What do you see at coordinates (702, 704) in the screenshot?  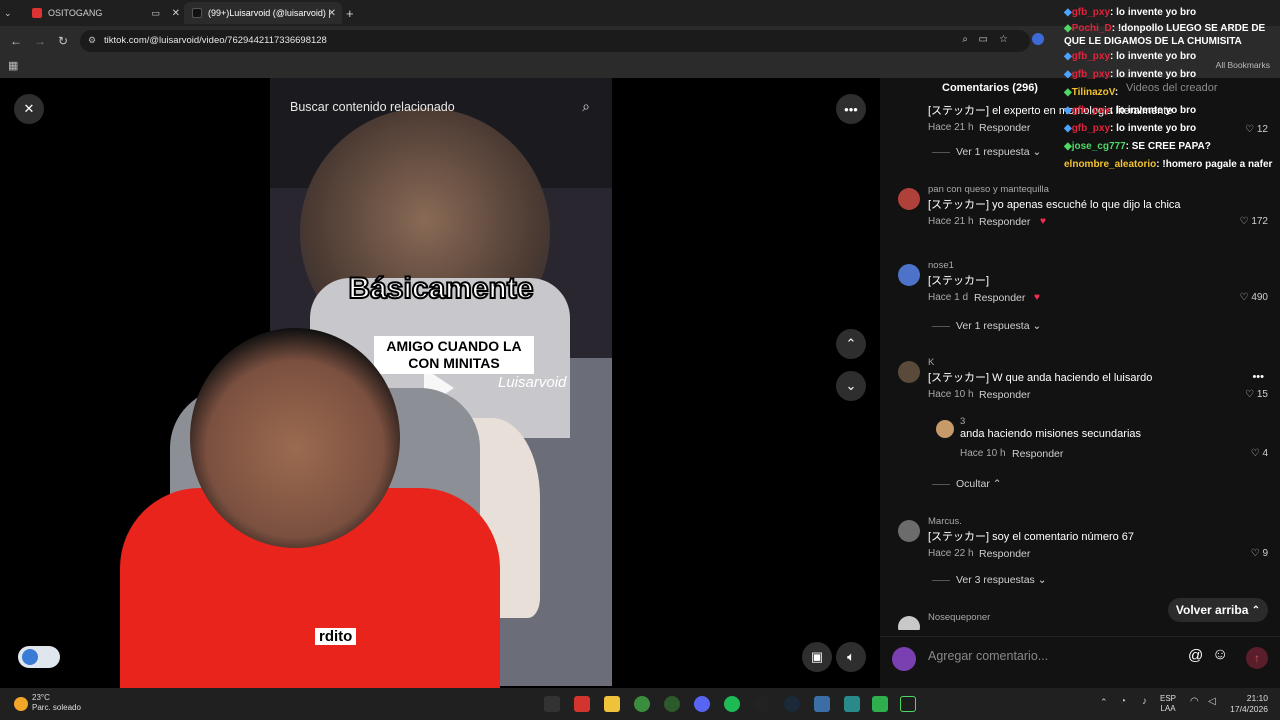 I see `discord-icon` at bounding box center [702, 704].